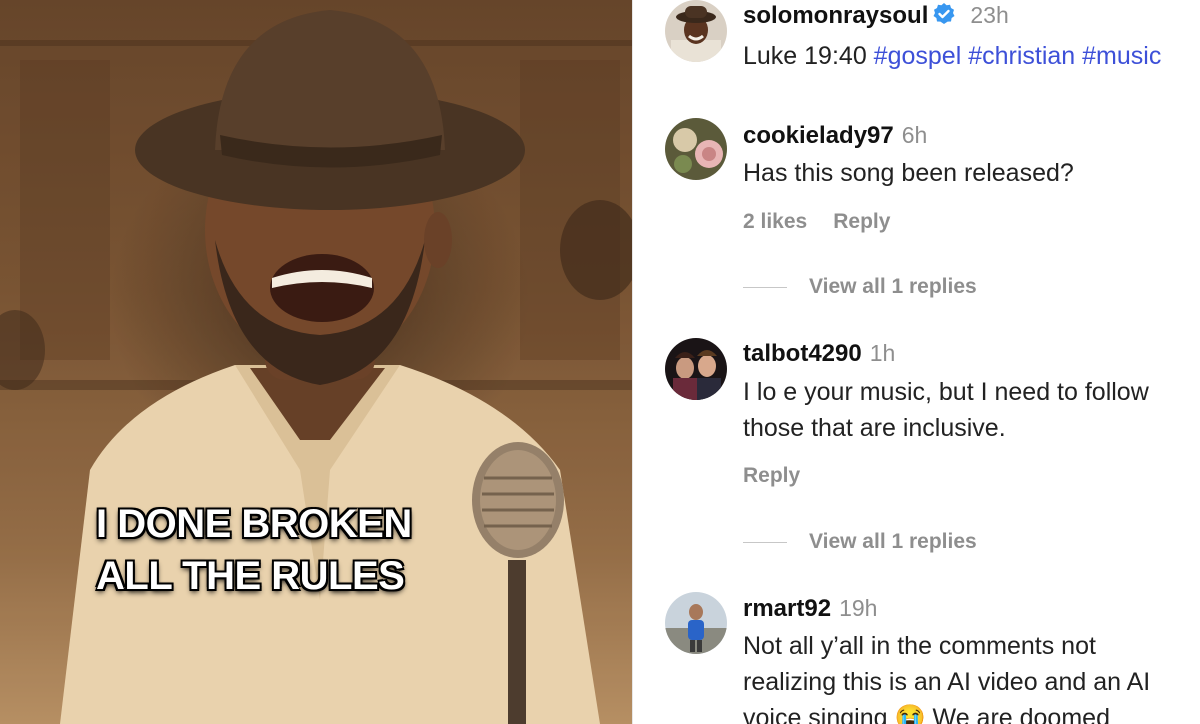 Image resolution: width=1200 pixels, height=724 pixels. Describe the element at coordinates (946, 392) in the screenshot. I see `comment-2-text-line-1: I lo e your music, but I need to follow` at that location.